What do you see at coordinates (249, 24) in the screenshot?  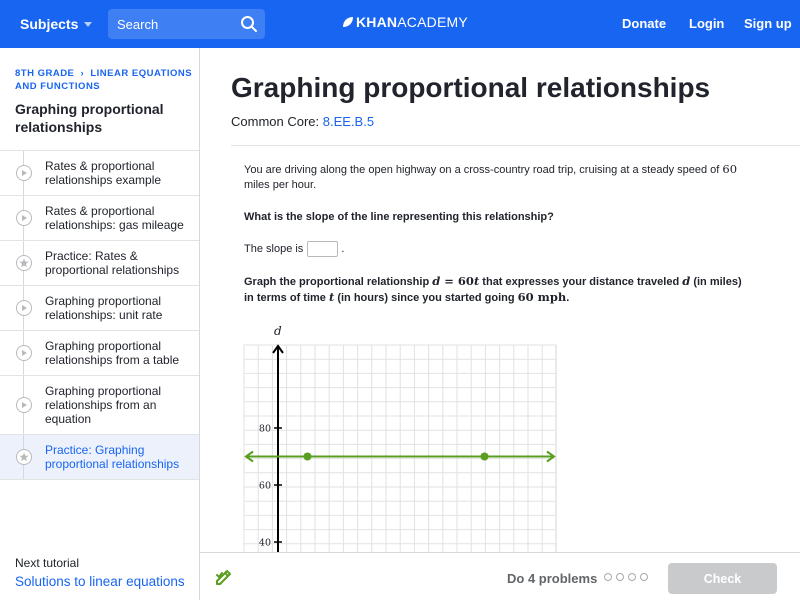 I see `search-icon` at bounding box center [249, 24].